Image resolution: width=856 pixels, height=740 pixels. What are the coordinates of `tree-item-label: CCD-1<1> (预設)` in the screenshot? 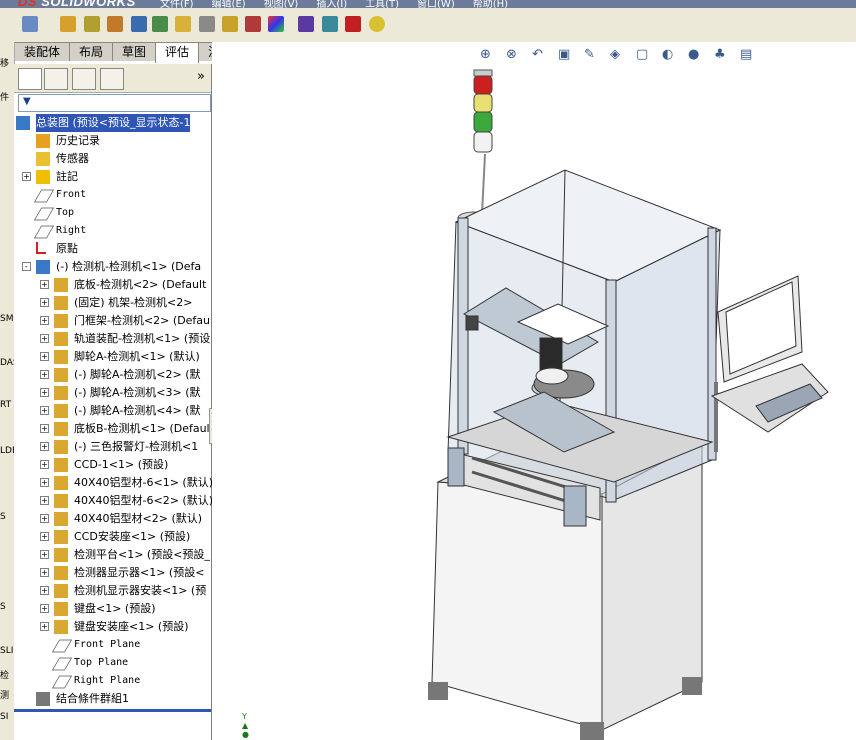 It's located at (121, 464).